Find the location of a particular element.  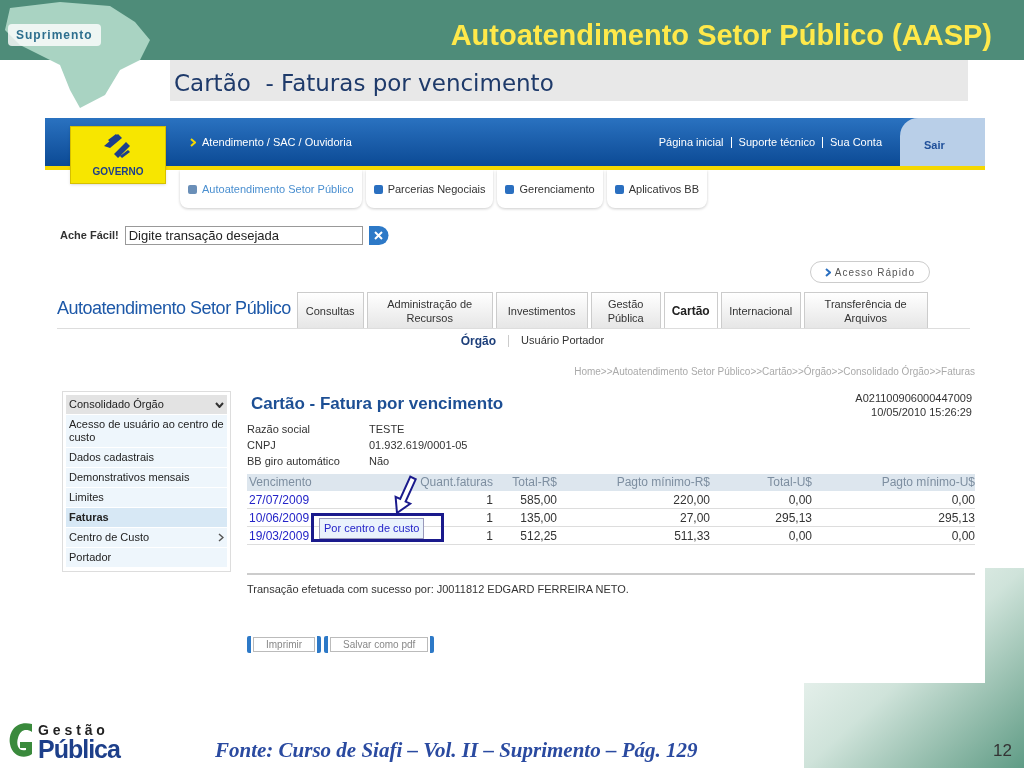

table-cell: 135,00 is located at coordinates (525, 518).